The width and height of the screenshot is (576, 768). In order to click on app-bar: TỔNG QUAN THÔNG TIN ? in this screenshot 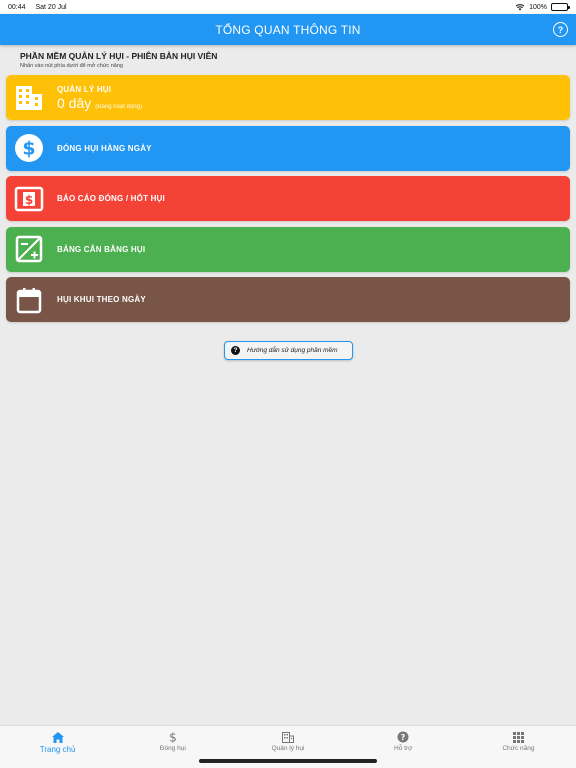, I will do `click(288, 29)`.